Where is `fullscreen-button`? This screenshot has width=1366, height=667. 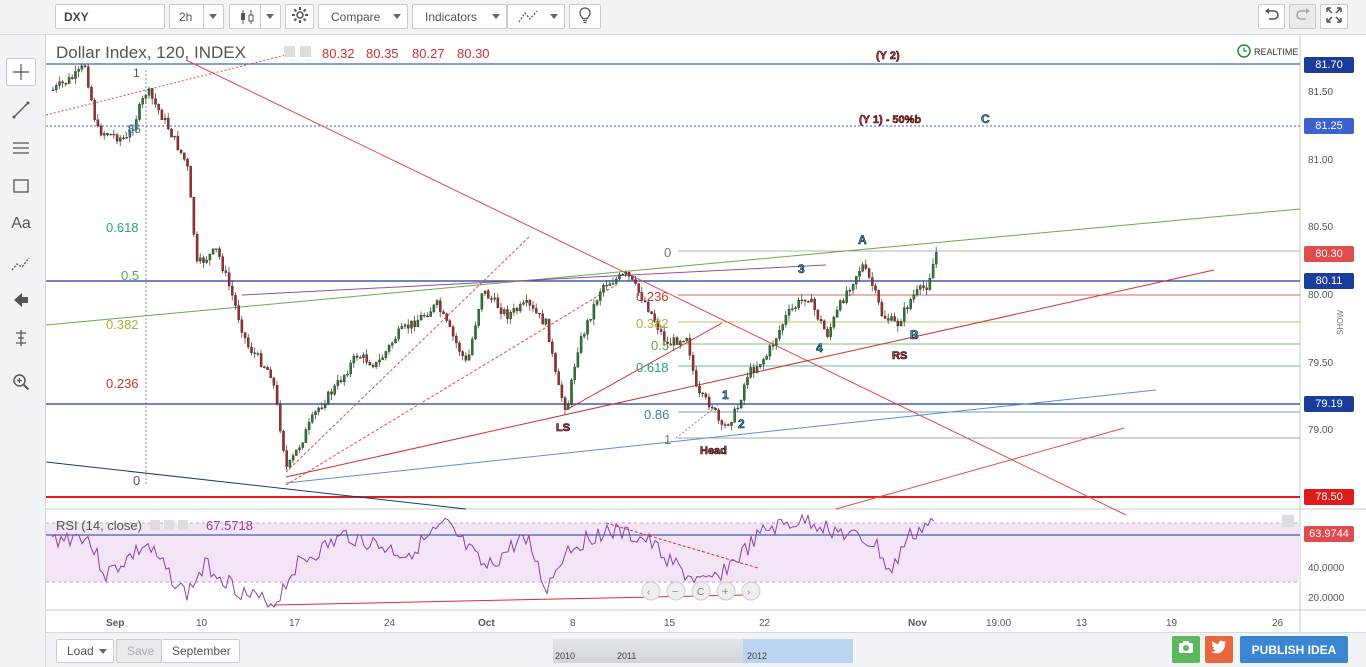
fullscreen-button is located at coordinates (1334, 16).